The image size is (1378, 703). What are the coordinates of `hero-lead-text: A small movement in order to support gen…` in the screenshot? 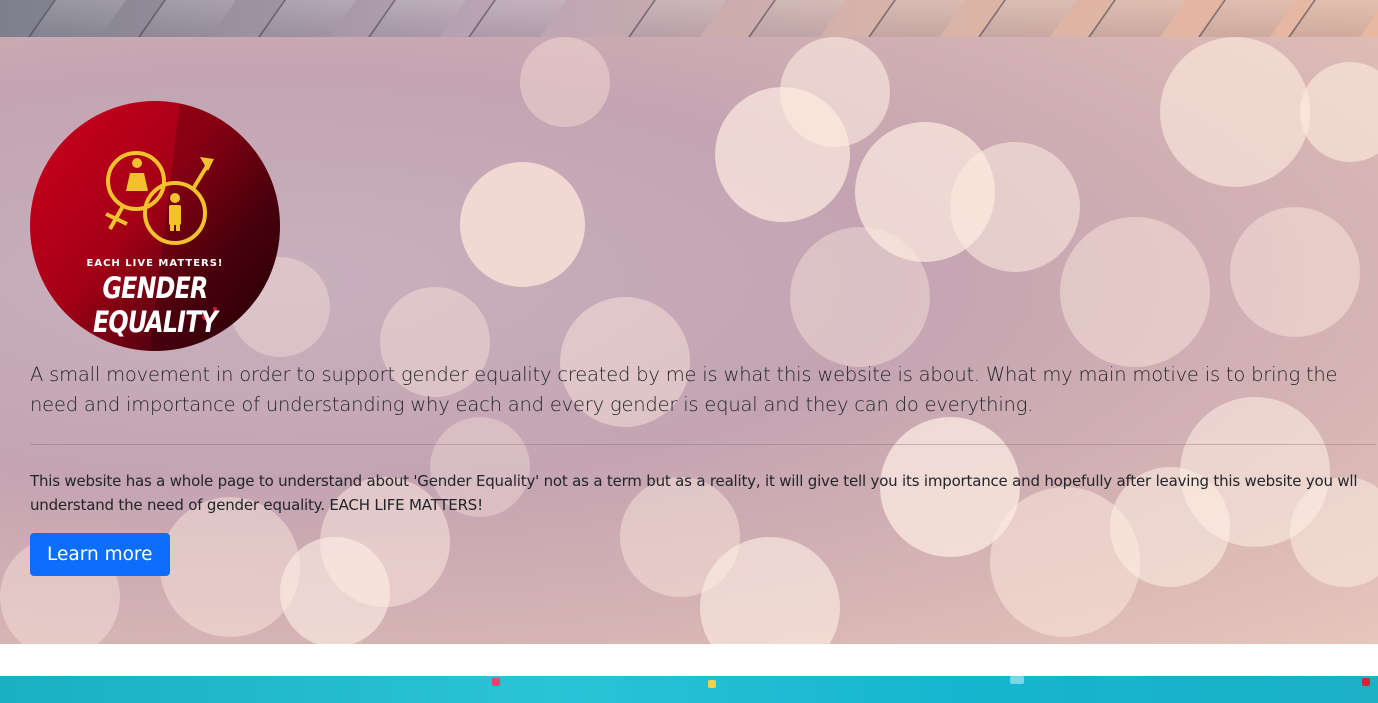 It's located at (684, 389).